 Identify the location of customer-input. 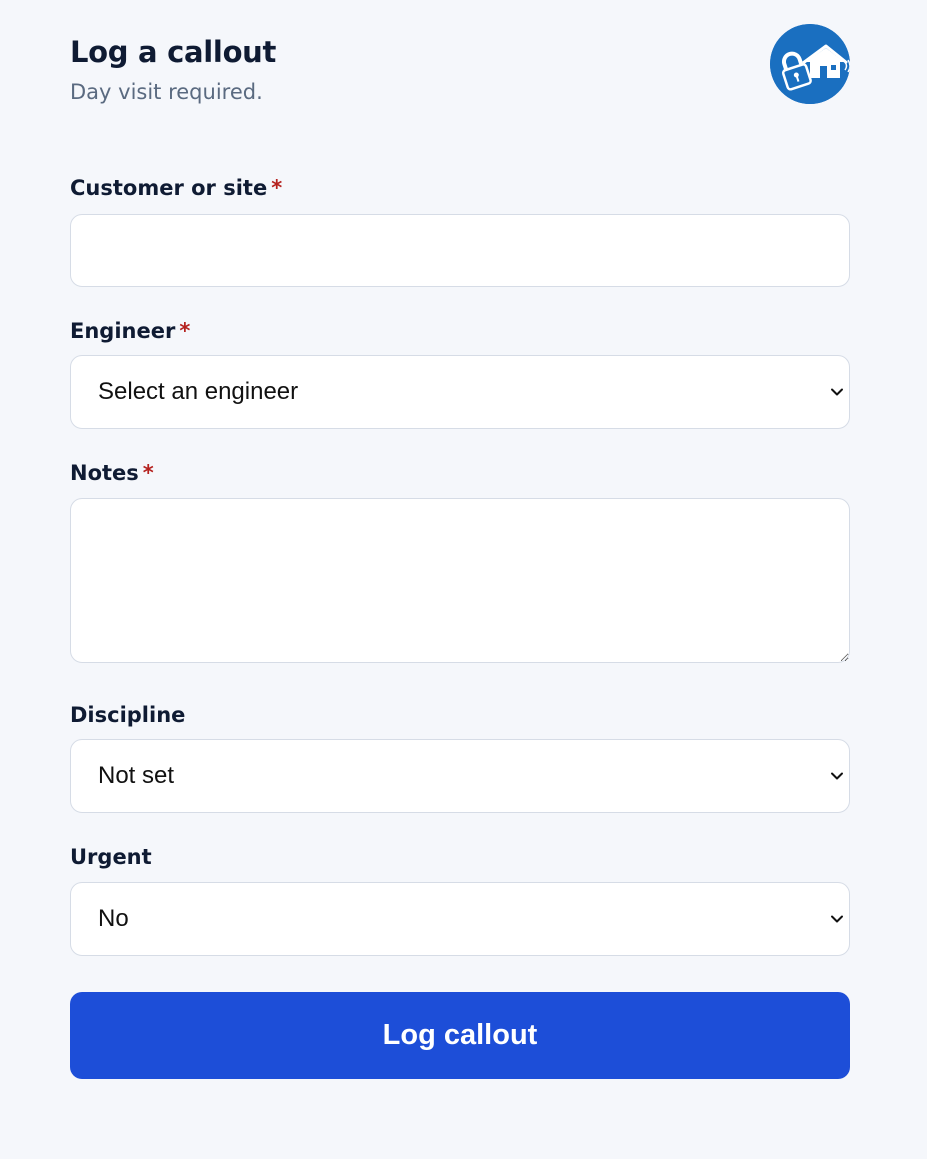
(460, 250).